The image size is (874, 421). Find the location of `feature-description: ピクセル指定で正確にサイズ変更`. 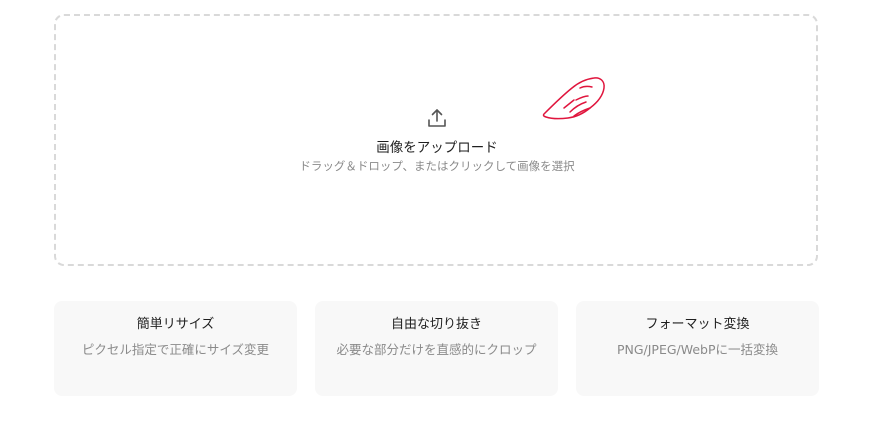

feature-description: ピクセル指定で正確にサイズ変更 is located at coordinates (175, 349).